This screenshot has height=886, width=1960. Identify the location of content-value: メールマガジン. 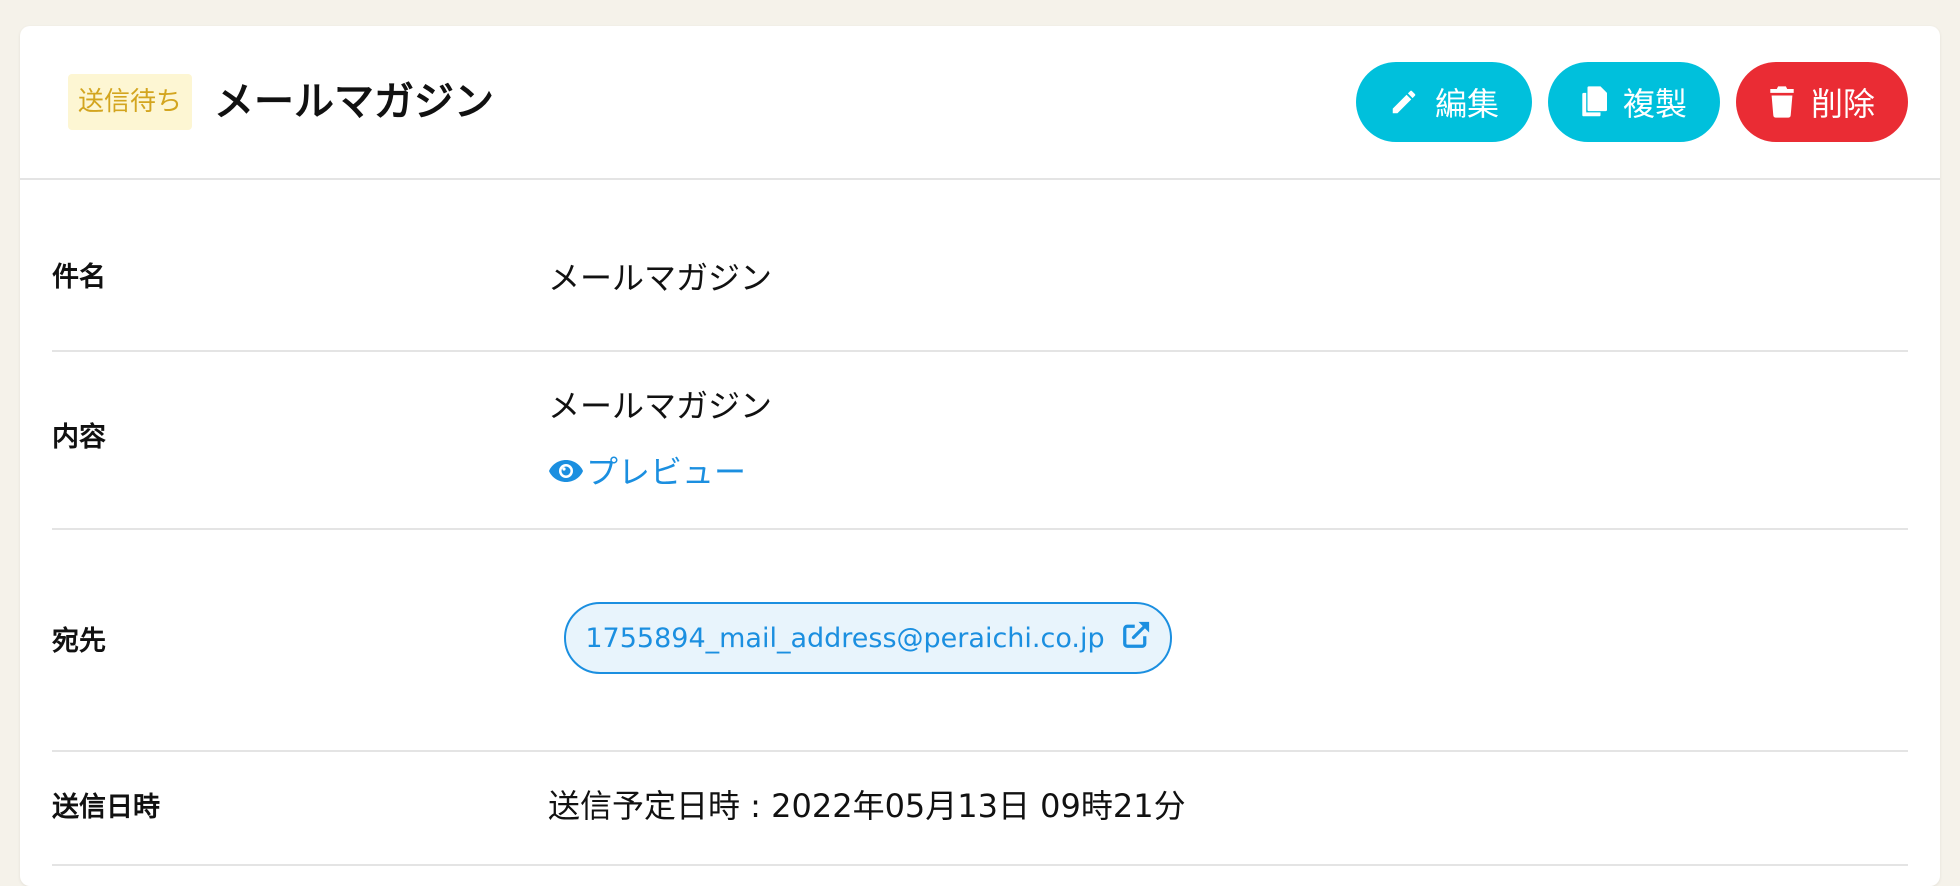
(660, 406).